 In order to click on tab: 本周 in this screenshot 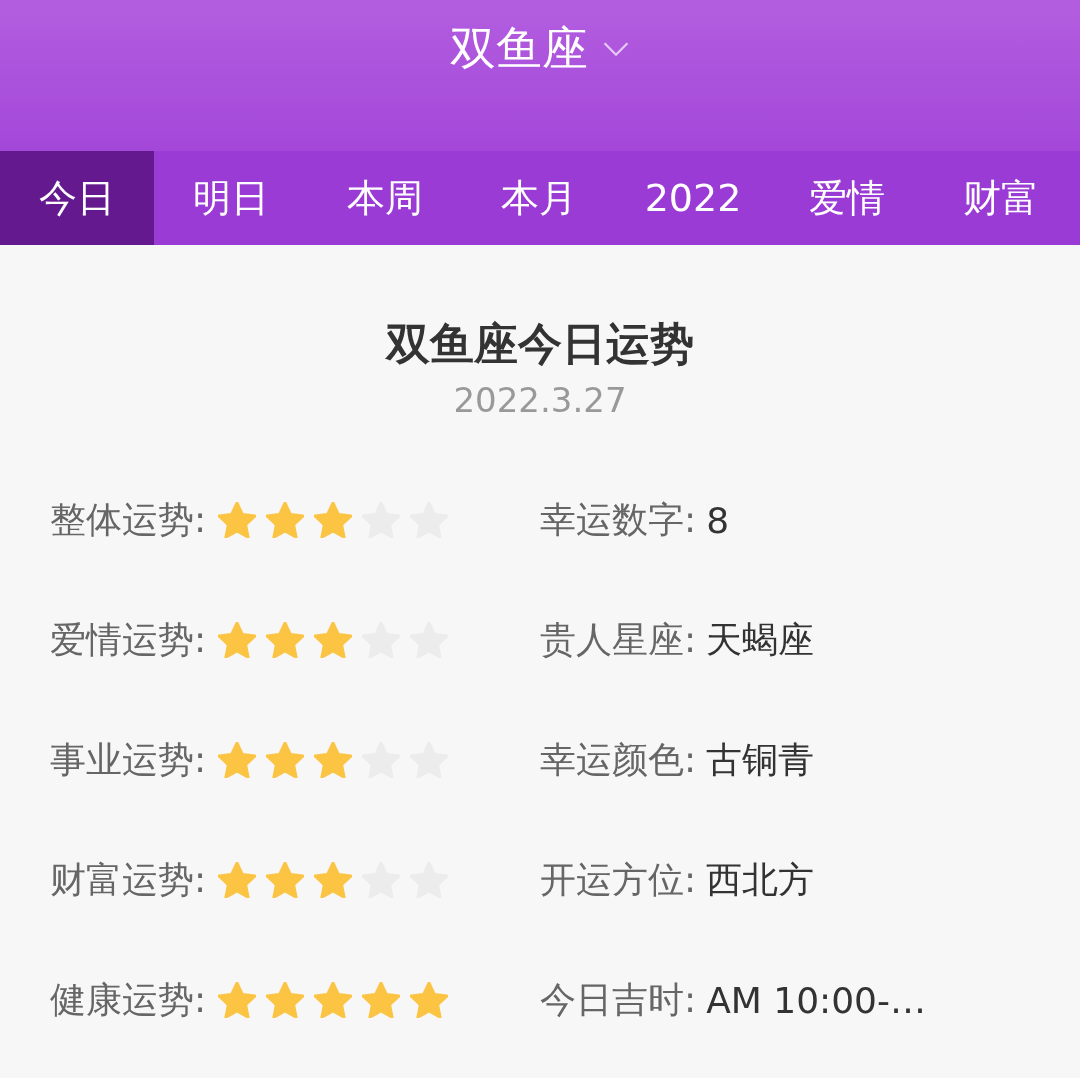, I will do `click(385, 198)`.